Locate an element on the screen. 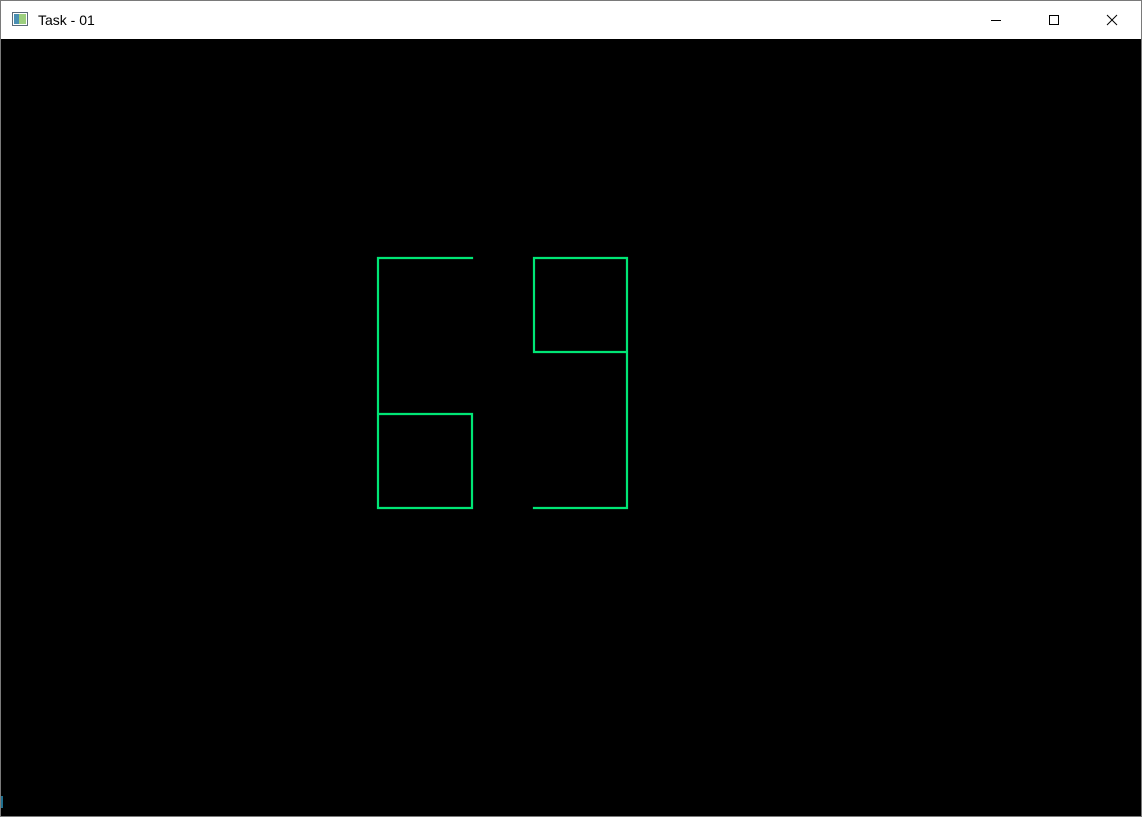  digit-nine-stroke is located at coordinates (580, 383).